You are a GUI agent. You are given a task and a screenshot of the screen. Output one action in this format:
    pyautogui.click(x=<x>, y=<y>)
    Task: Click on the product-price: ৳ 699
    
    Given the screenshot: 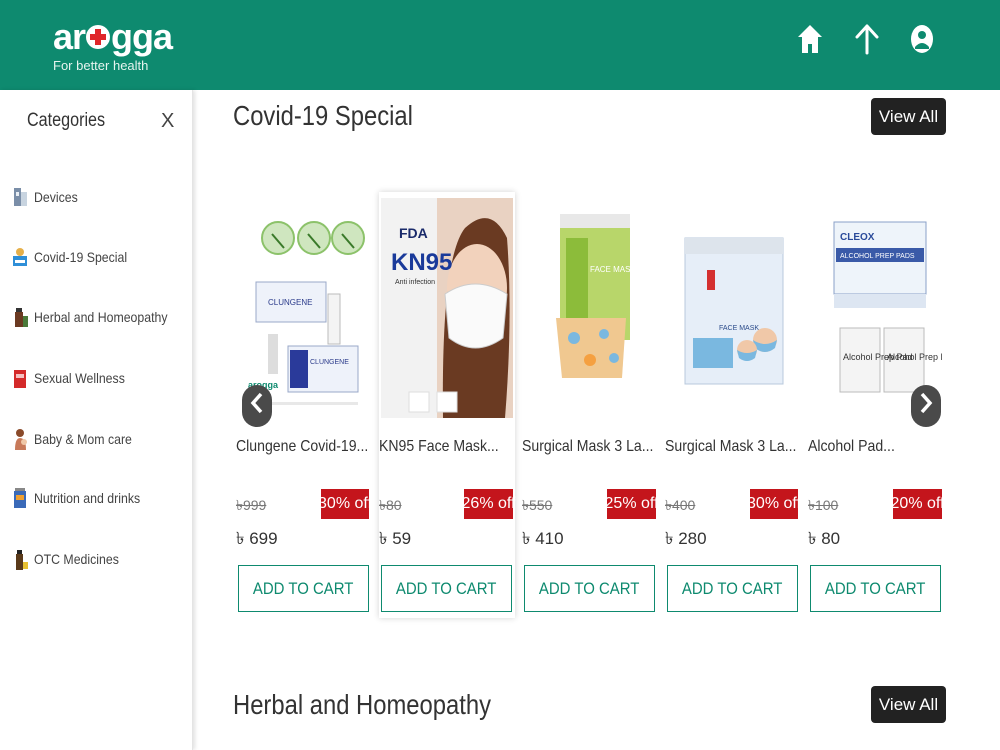 What is the action you would take?
    pyautogui.click(x=257, y=538)
    